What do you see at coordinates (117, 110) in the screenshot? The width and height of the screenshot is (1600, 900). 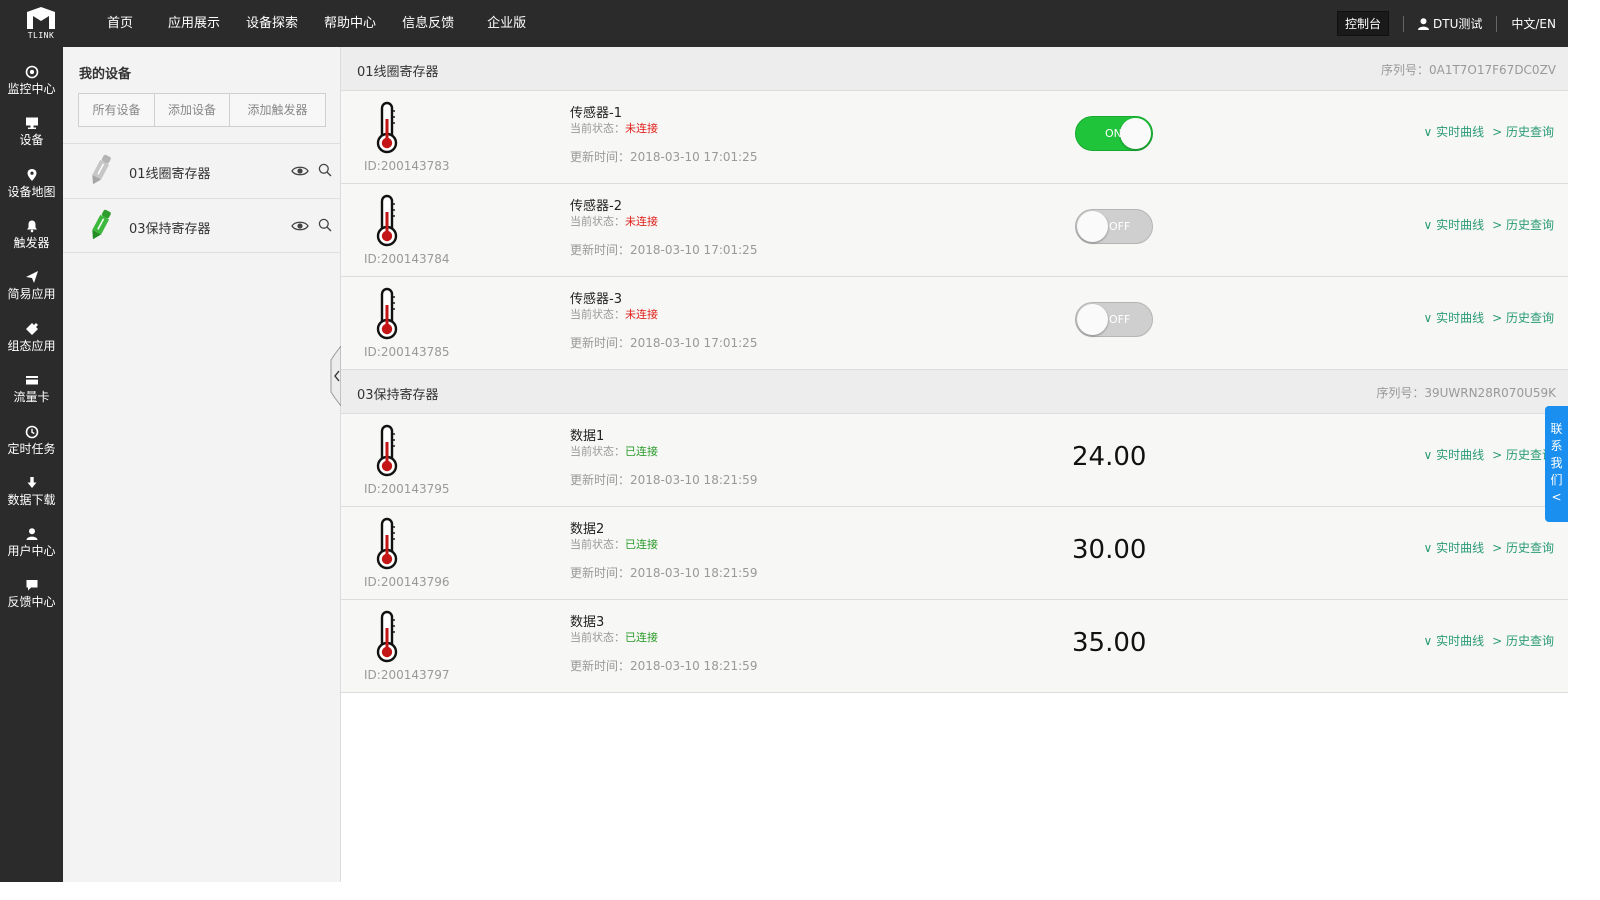 I see `tab-all-devices: 所有设备` at bounding box center [117, 110].